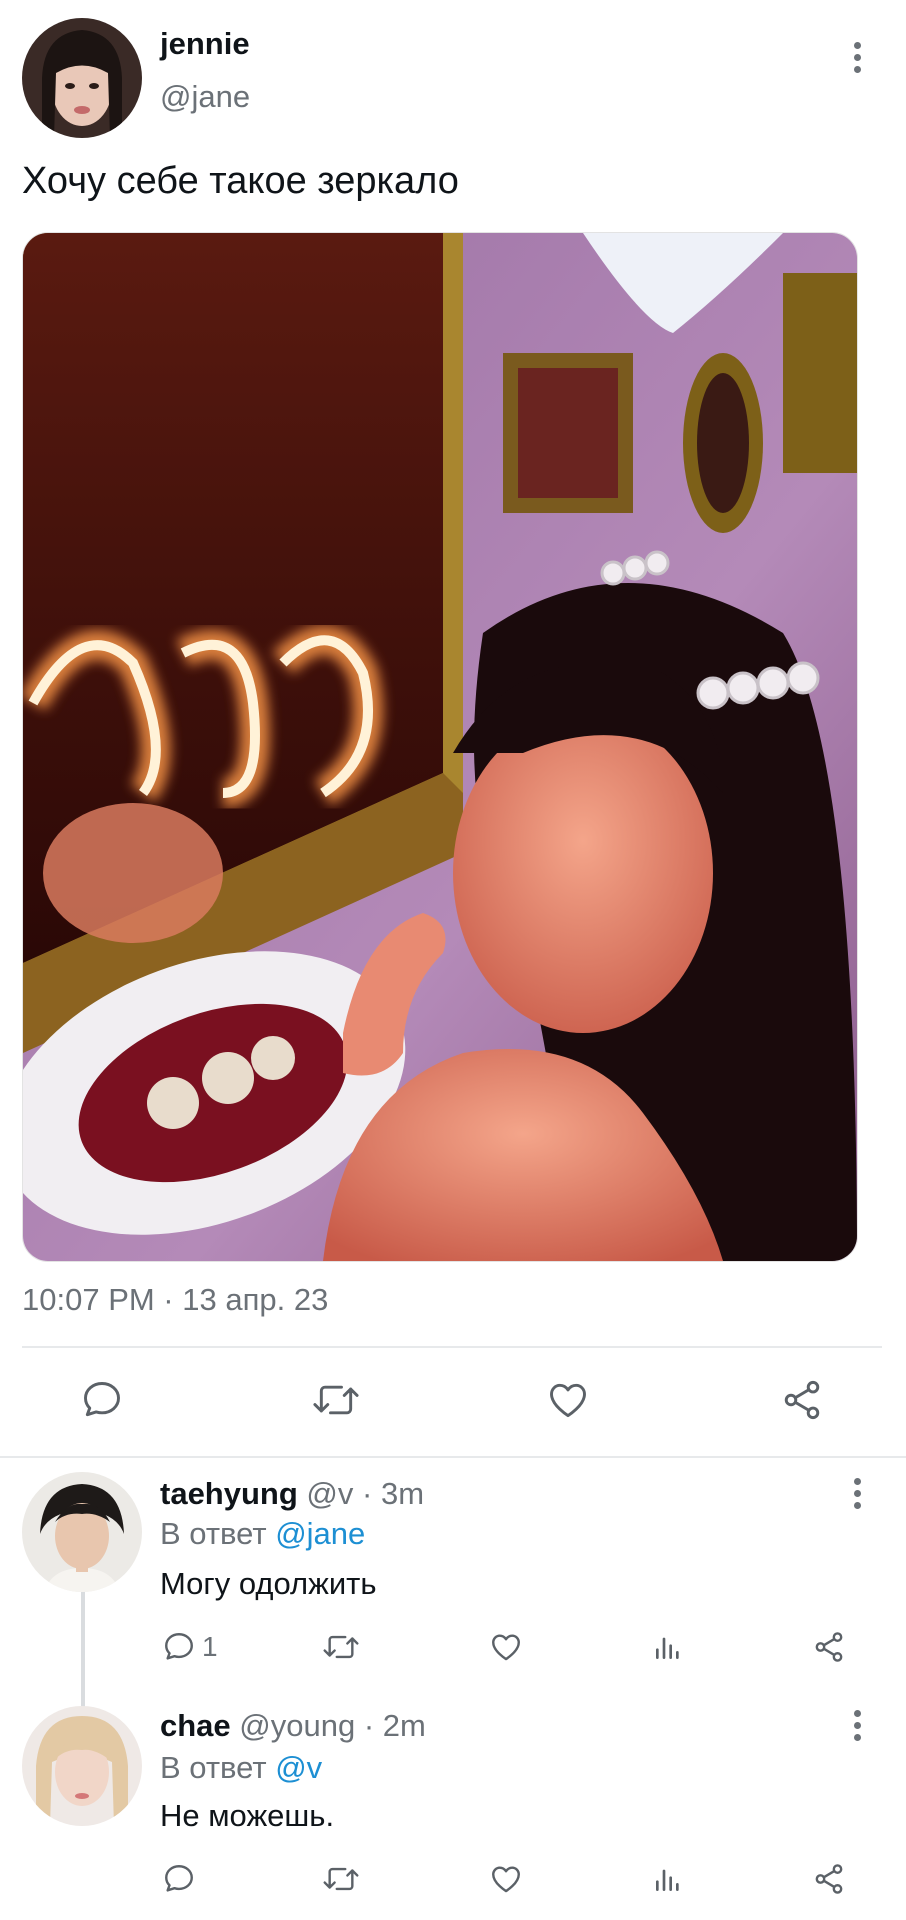  What do you see at coordinates (210, 1646) in the screenshot?
I see `reply-count: 1` at bounding box center [210, 1646].